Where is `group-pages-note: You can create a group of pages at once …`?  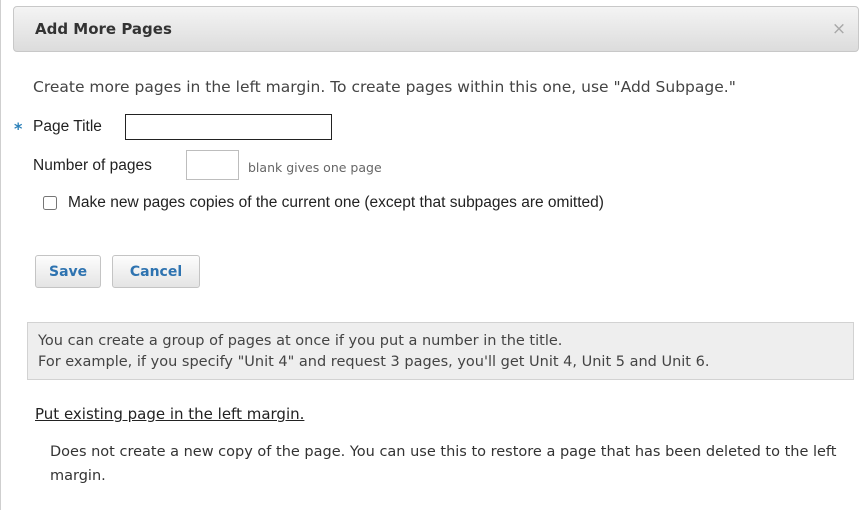 group-pages-note: You can create a group of pages at once … is located at coordinates (440, 351).